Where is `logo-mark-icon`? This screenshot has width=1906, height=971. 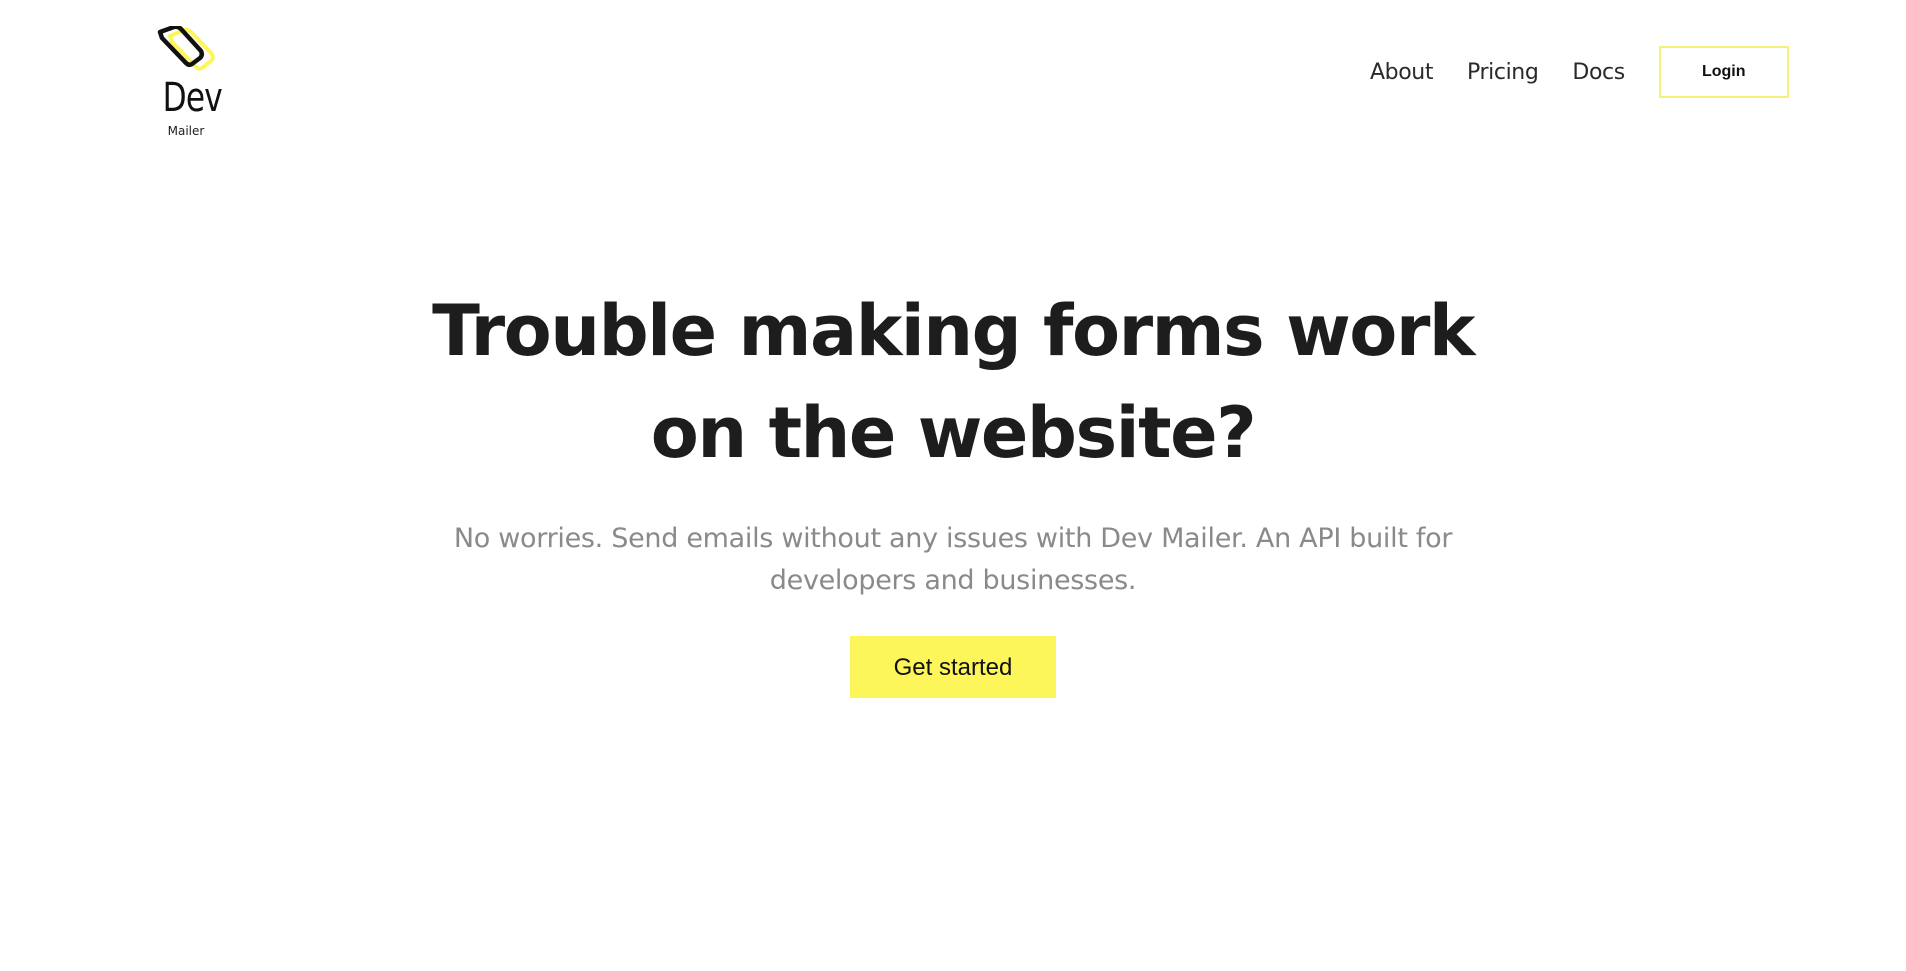 logo-mark-icon is located at coordinates (186, 48).